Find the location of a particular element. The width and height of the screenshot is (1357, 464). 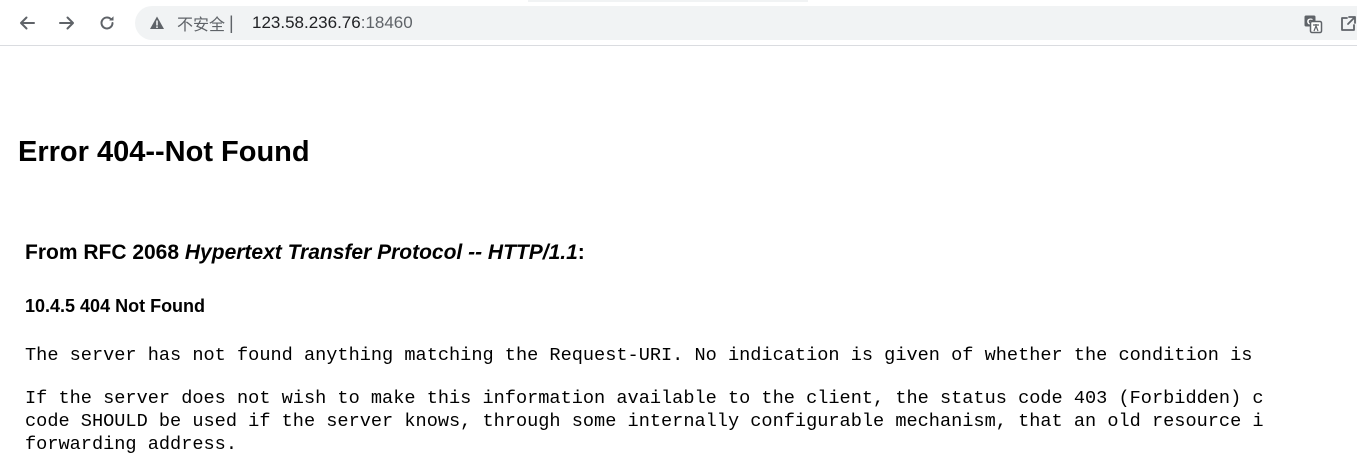

back-button is located at coordinates (27, 23).